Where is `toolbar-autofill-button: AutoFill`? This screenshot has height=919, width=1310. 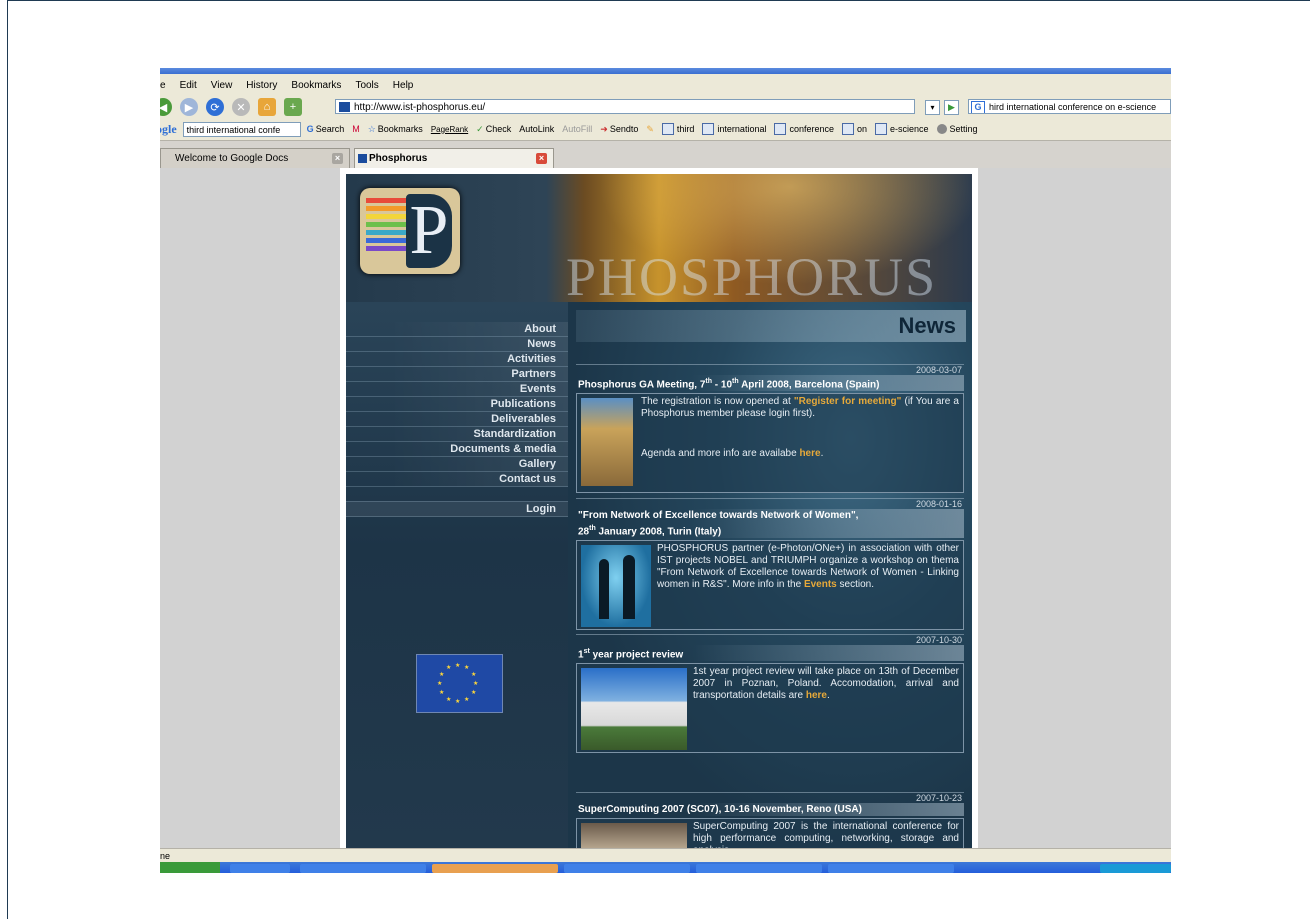 toolbar-autofill-button: AutoFill is located at coordinates (577, 129).